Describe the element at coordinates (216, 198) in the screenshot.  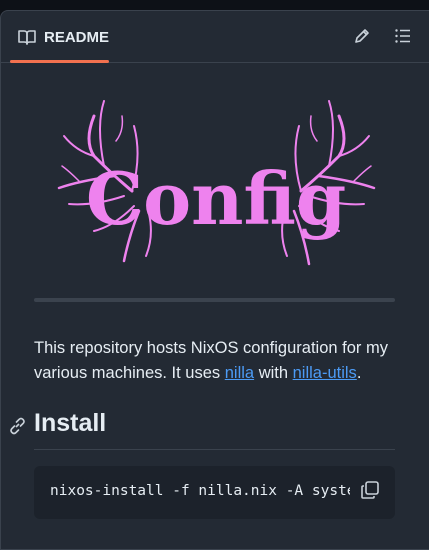
I see `config-logo-text: Config` at that location.